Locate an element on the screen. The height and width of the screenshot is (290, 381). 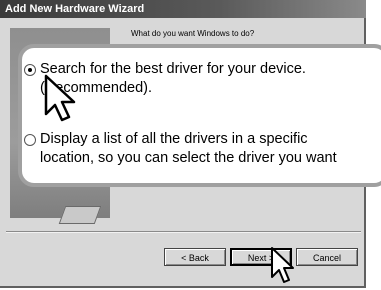
divider is located at coordinates (183, 232).